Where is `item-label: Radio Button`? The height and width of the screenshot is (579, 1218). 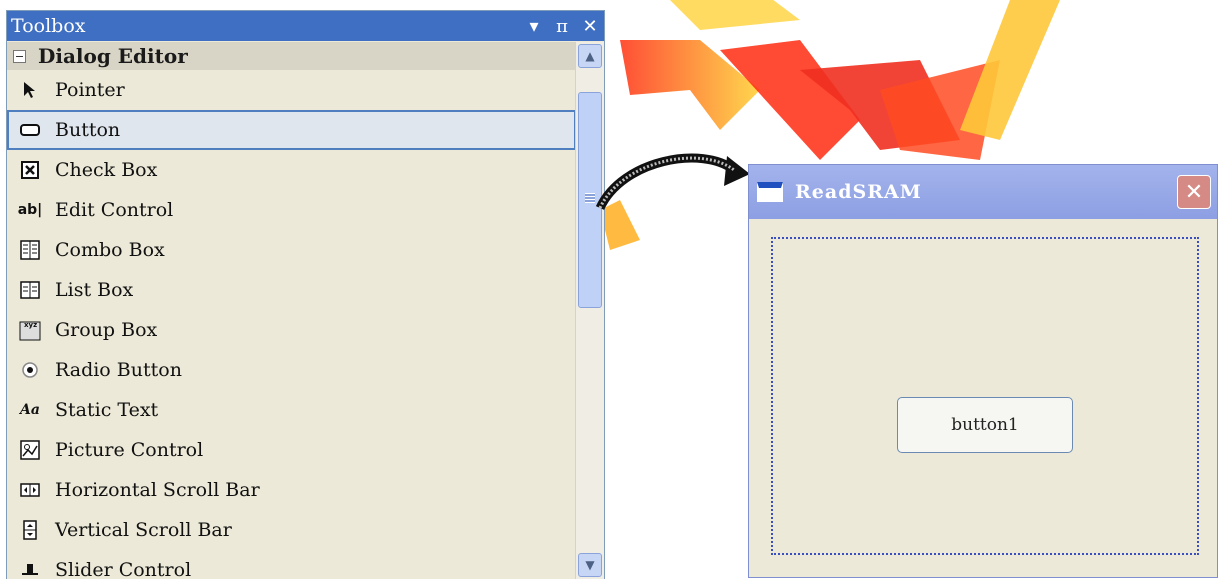
item-label: Radio Button is located at coordinates (118, 370).